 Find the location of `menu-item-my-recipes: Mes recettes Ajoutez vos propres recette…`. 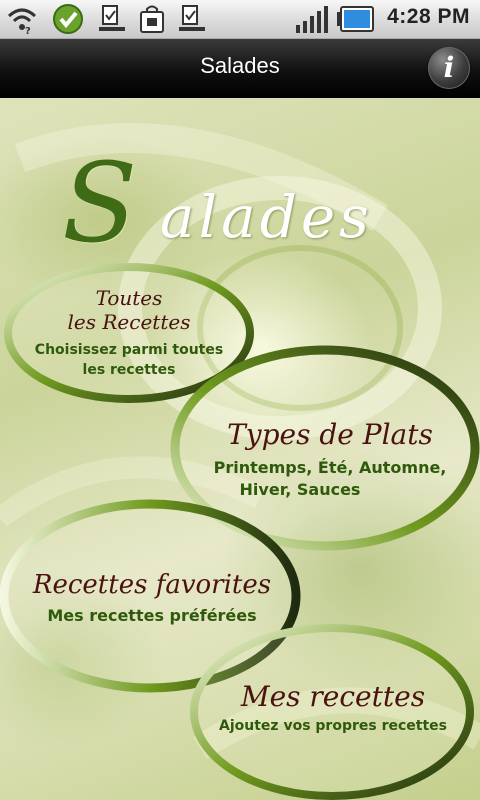

menu-item-my-recipes: Mes recettes Ajoutez vos propres recette… is located at coordinates (333, 709).